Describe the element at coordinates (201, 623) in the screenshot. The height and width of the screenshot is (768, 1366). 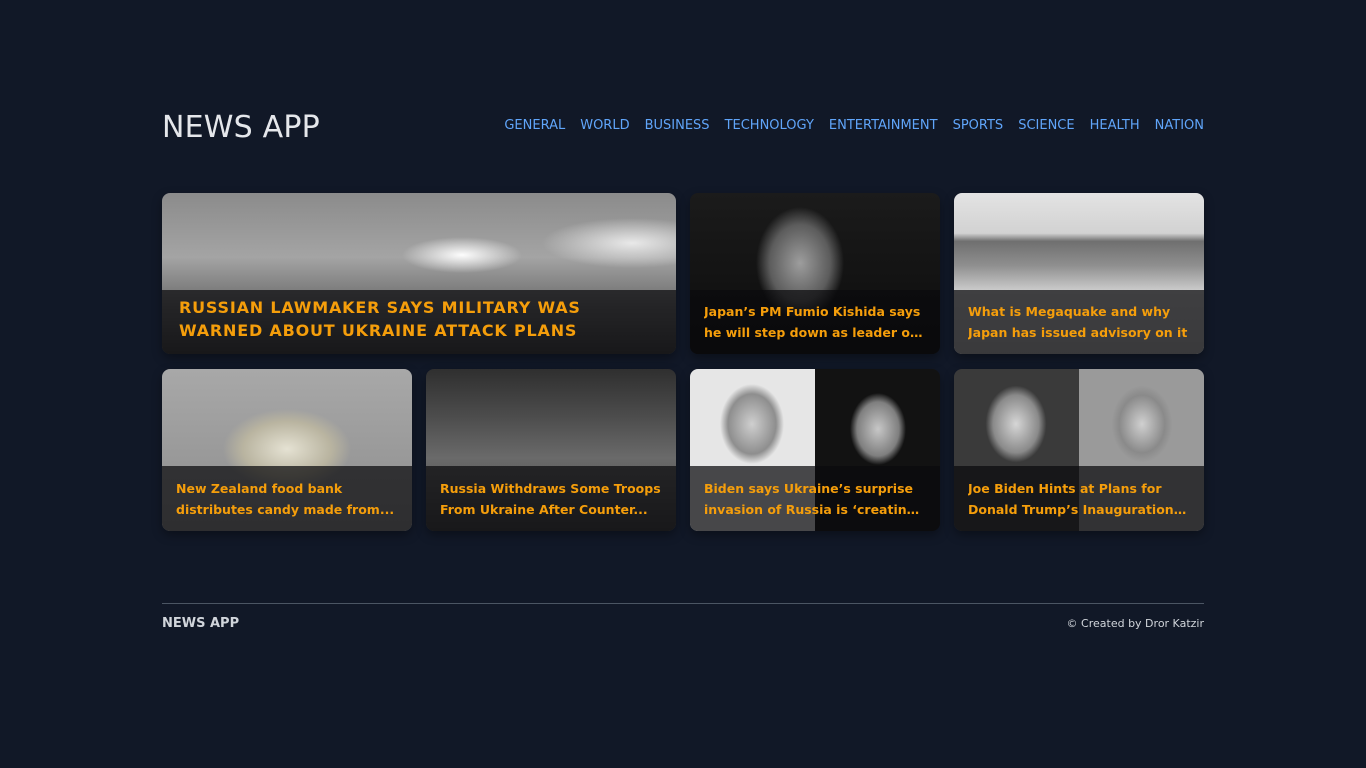
I see `footer-brand: NEWS APP` at that location.